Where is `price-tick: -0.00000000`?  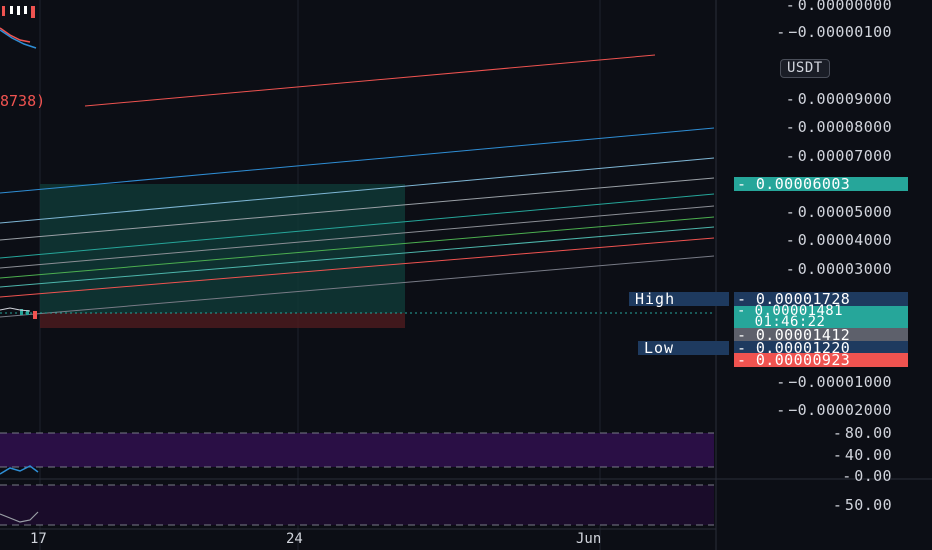
price-tick: -0.00000000 is located at coordinates (838, 7).